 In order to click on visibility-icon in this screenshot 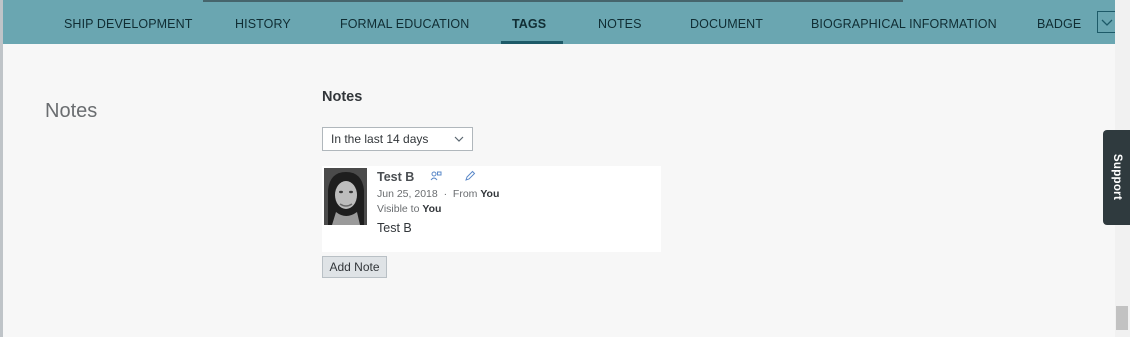, I will do `click(436, 176)`.